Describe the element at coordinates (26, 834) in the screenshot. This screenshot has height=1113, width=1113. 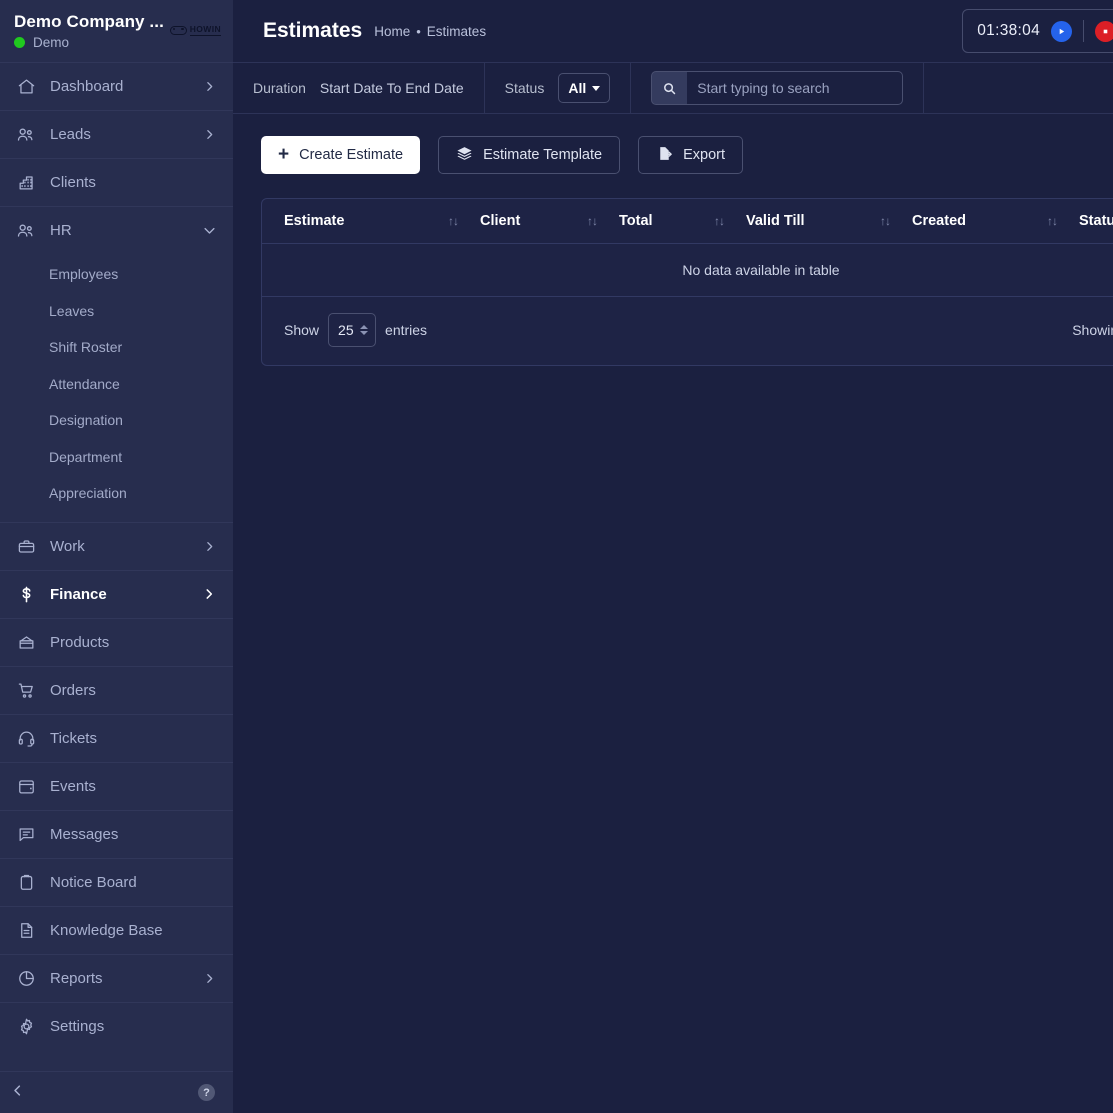
I see `chat-icon` at that location.